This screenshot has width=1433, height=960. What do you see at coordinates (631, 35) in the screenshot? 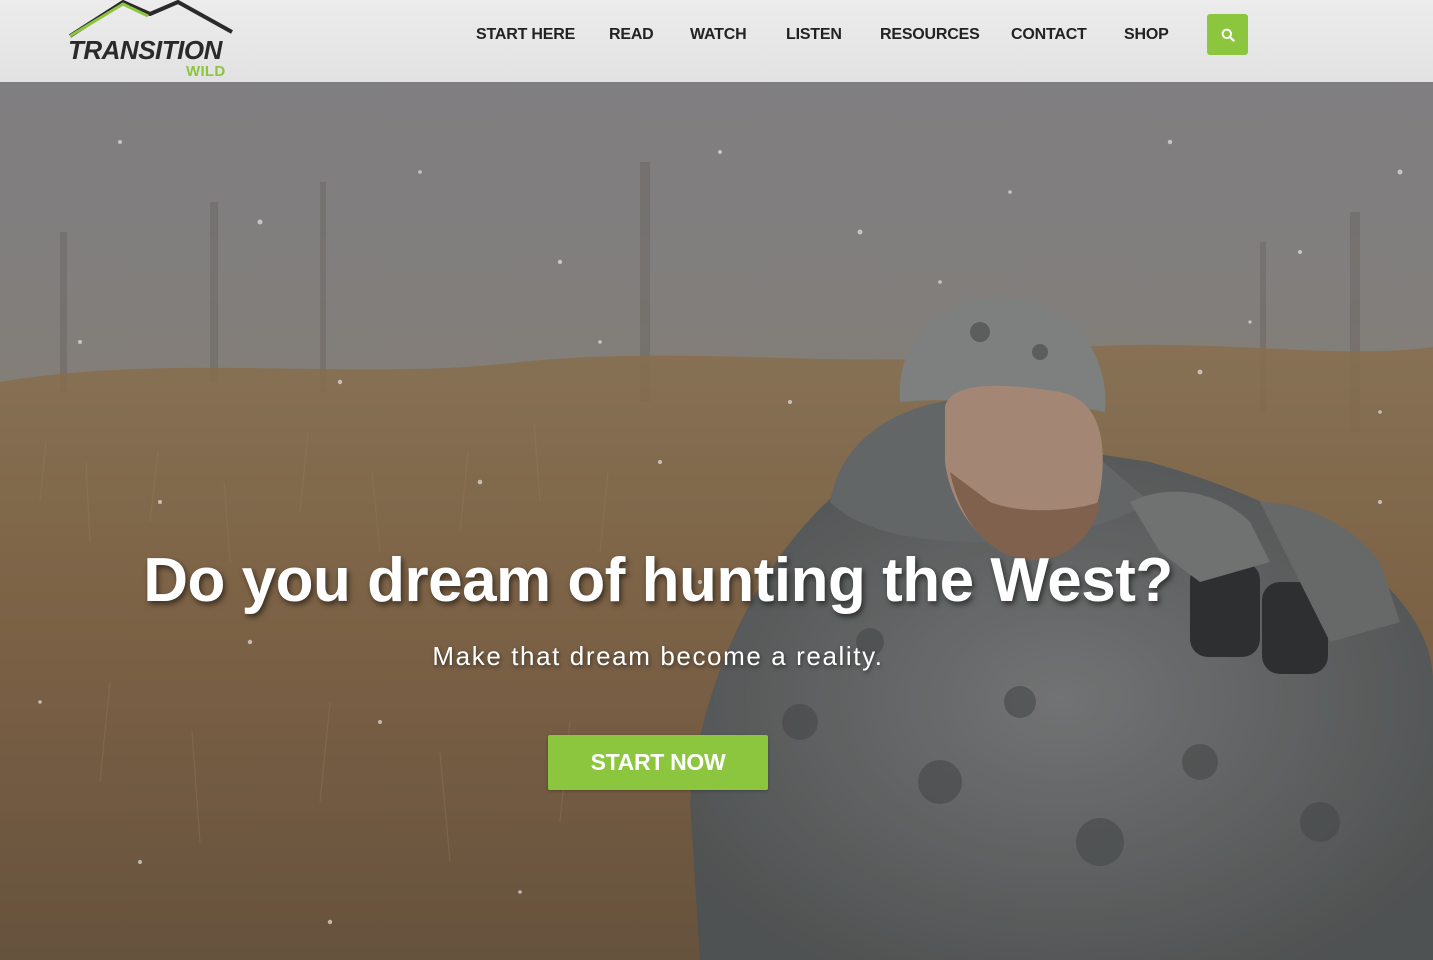
I see `nav-item-read: READ` at bounding box center [631, 35].